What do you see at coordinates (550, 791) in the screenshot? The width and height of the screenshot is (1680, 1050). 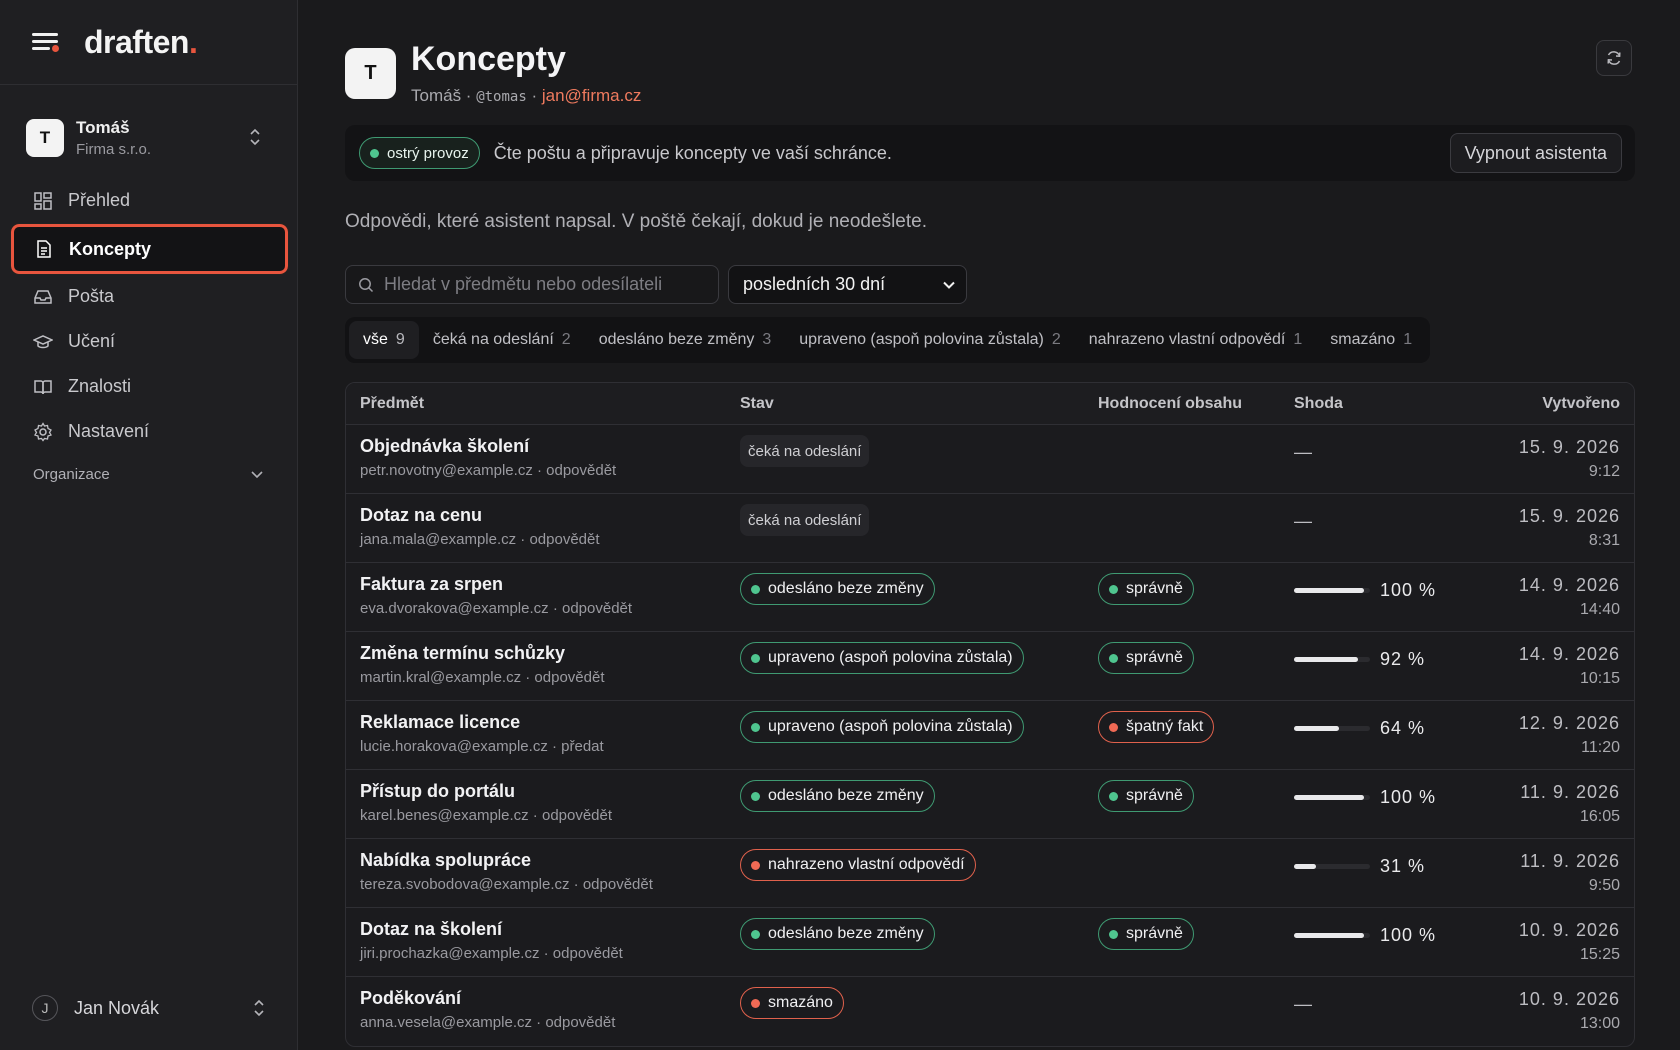 I see `row-subject: Přístup do portálu` at bounding box center [550, 791].